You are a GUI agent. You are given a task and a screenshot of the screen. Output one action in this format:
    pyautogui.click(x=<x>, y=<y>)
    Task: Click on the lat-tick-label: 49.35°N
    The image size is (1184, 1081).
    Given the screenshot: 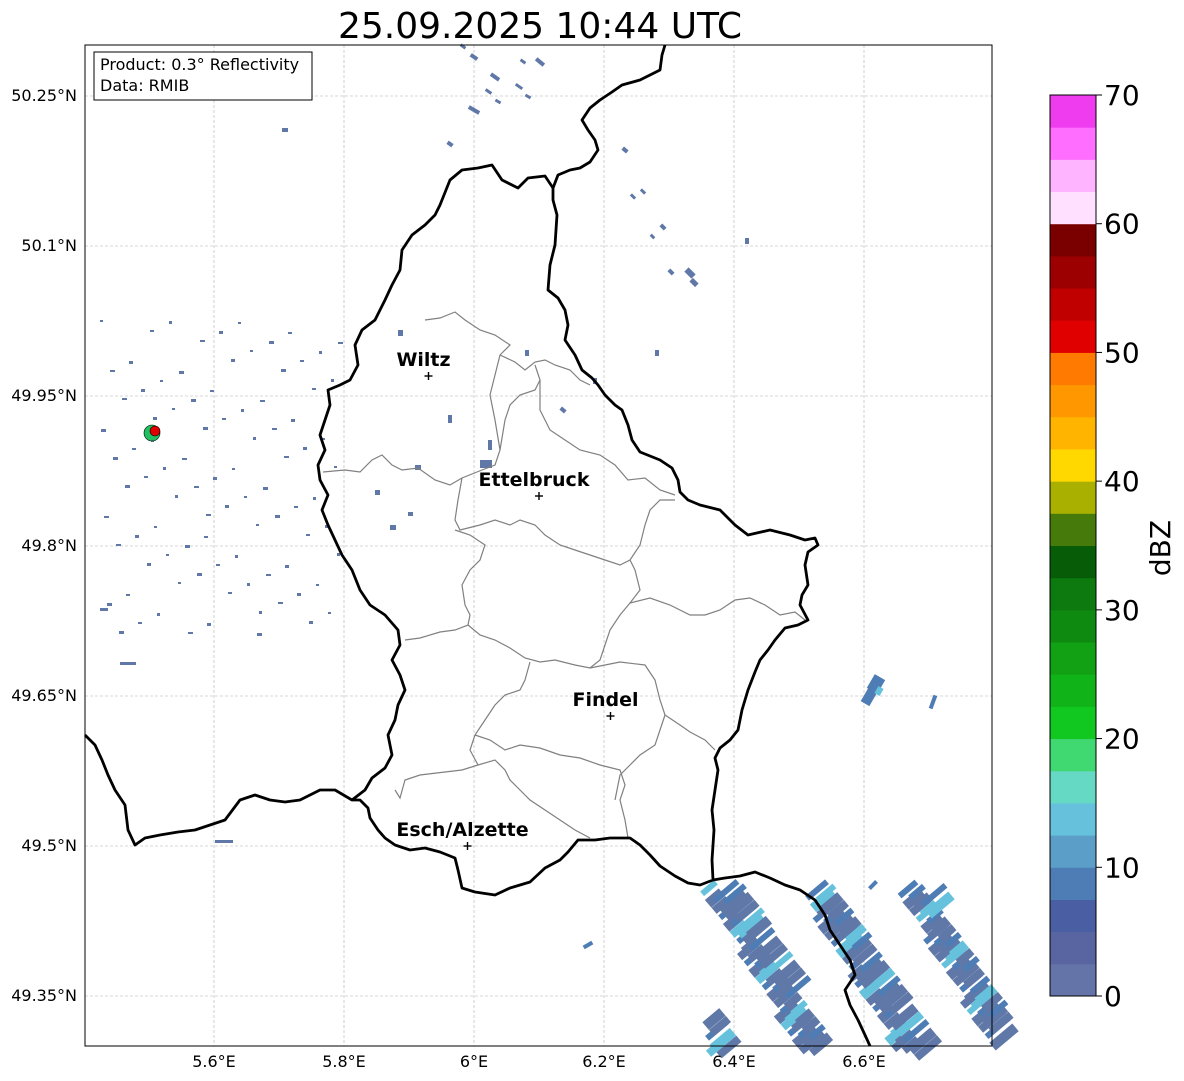 What is the action you would take?
    pyautogui.click(x=44, y=995)
    